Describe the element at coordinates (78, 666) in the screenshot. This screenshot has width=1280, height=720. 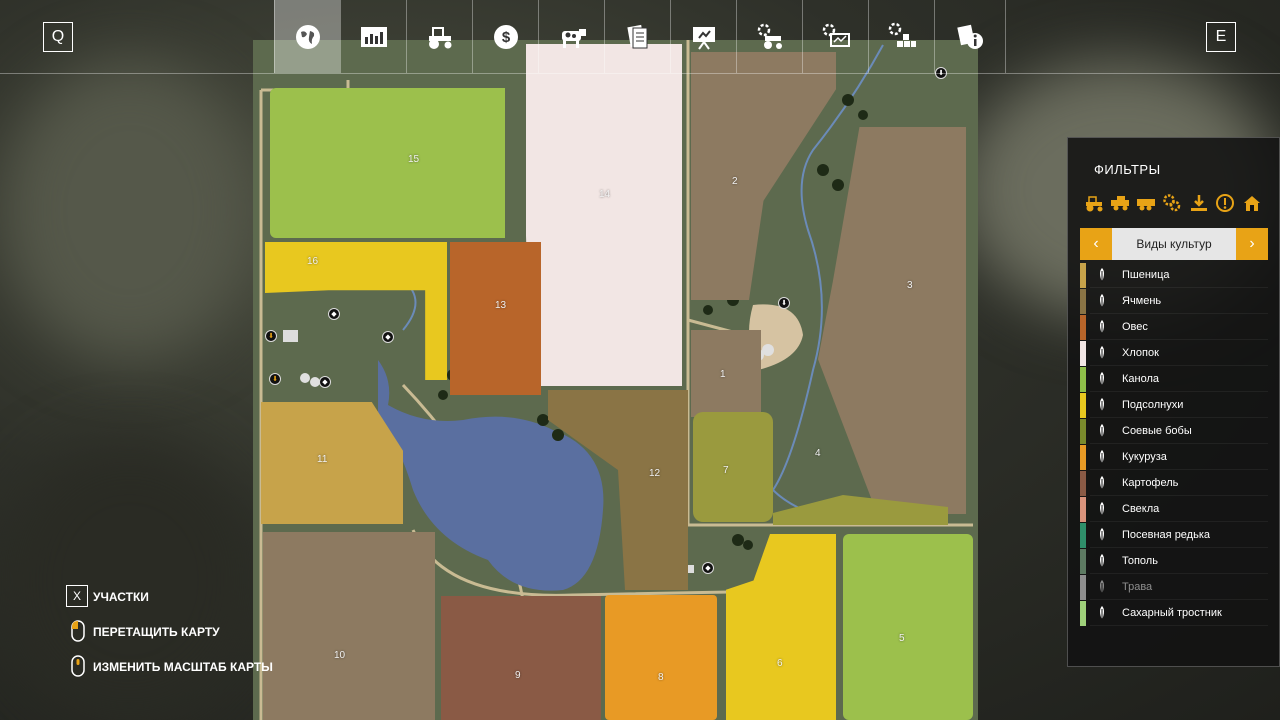
I see `mouse-wheel-icon` at that location.